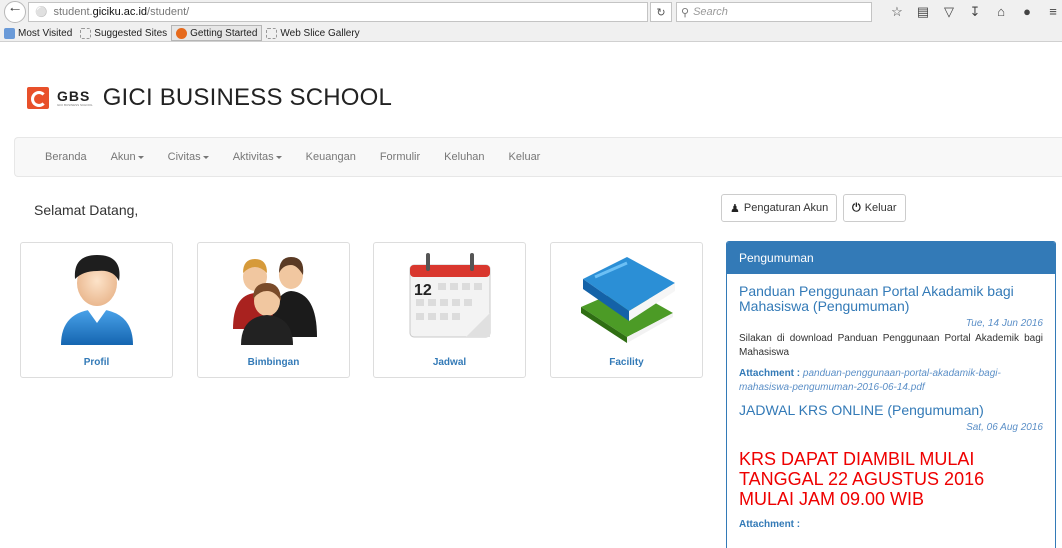  Describe the element at coordinates (123, 157) in the screenshot. I see `nav-label: Akun` at that location.